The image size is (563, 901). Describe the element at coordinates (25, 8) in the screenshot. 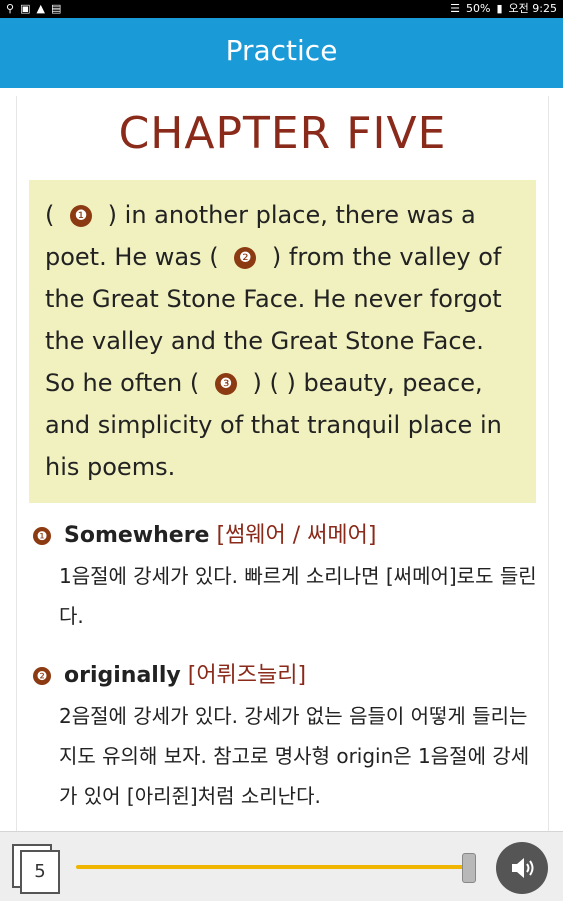

I see `image-icon: ▣` at that location.